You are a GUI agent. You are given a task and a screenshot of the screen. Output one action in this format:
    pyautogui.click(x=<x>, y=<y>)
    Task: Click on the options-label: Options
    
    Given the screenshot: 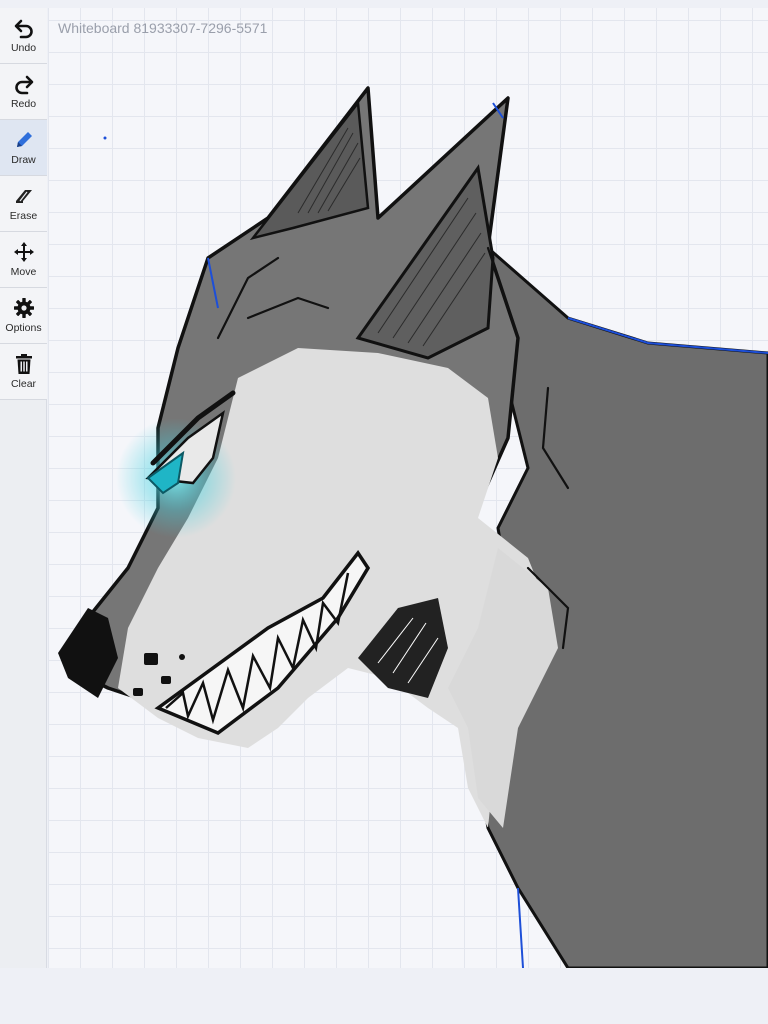 What is the action you would take?
    pyautogui.click(x=23, y=328)
    